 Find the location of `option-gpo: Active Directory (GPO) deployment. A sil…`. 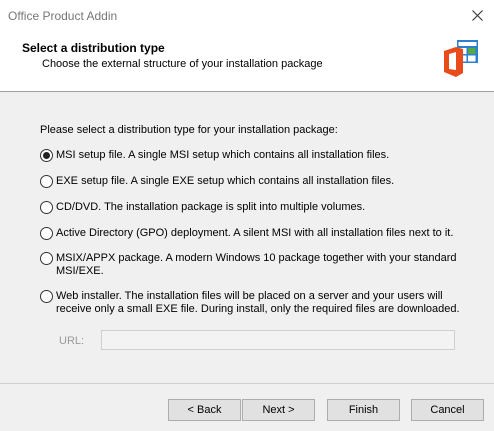

option-gpo: Active Directory (GPO) deployment. A sil… is located at coordinates (258, 233).